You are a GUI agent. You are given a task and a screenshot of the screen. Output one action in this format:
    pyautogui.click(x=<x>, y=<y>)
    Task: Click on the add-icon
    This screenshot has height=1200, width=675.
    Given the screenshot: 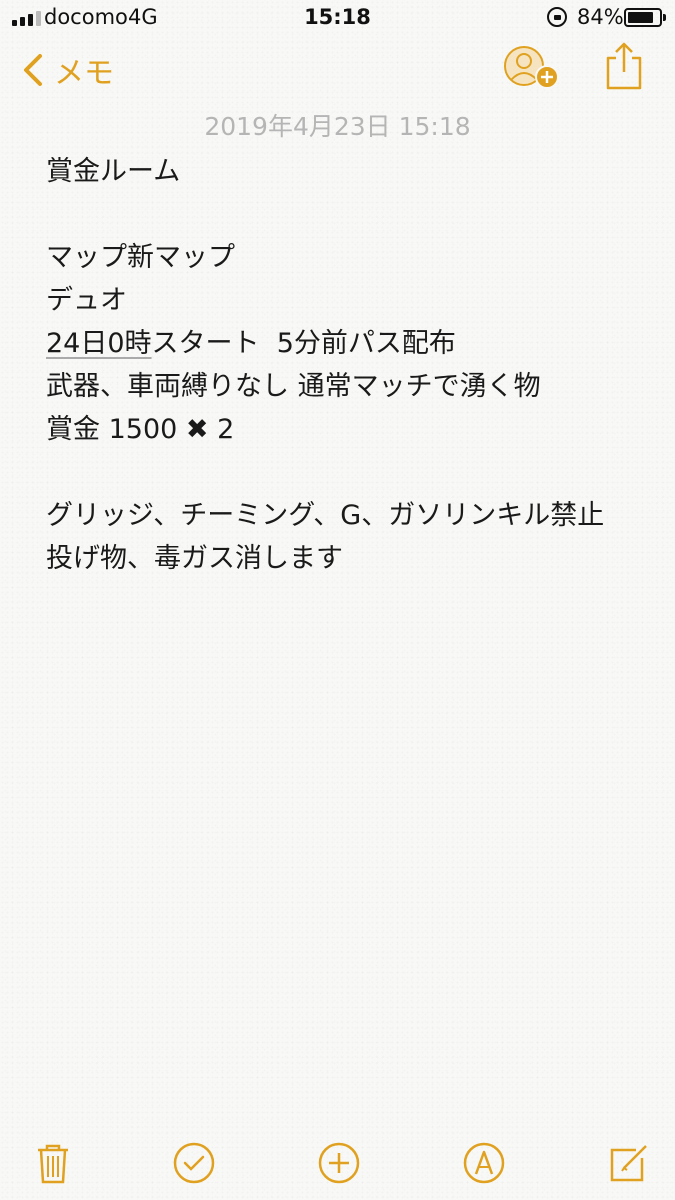 What is the action you would take?
    pyautogui.click(x=339, y=1163)
    